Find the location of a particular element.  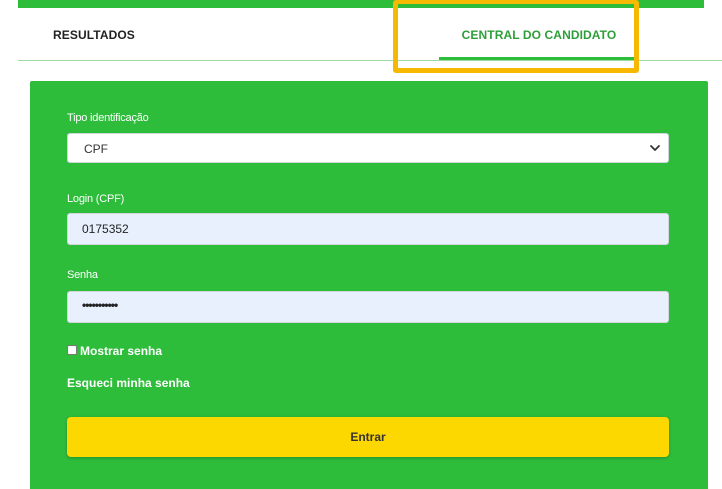

senha-password-input: ••••••••••• is located at coordinates (368, 307).